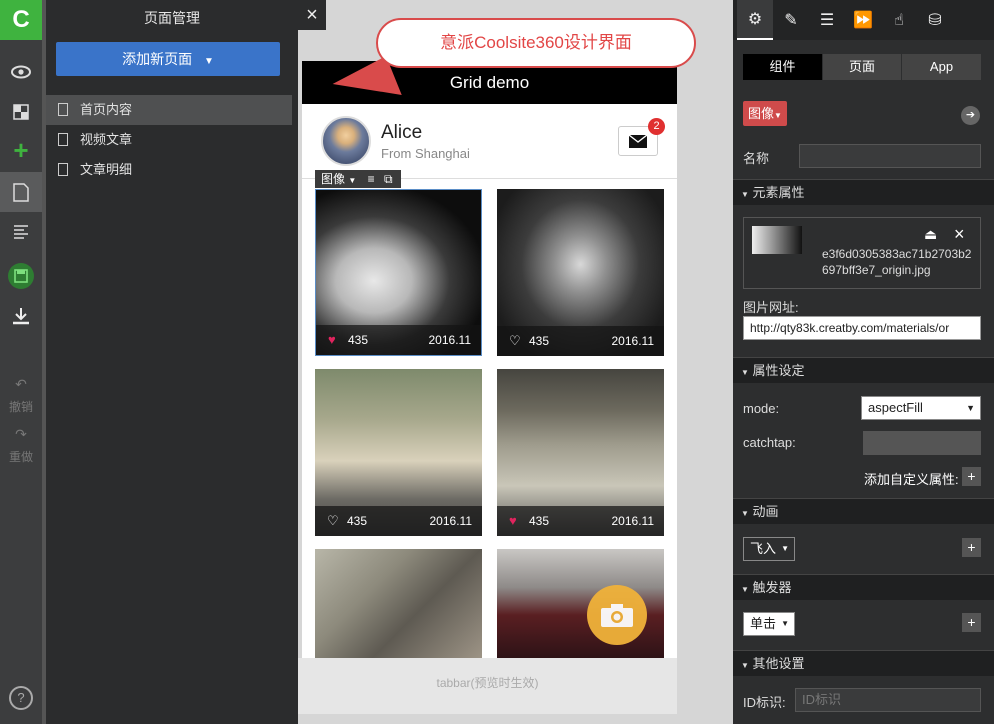 The width and height of the screenshot is (994, 724). I want to click on section-prop-settings: ▼ 属性设定, so click(863, 370).